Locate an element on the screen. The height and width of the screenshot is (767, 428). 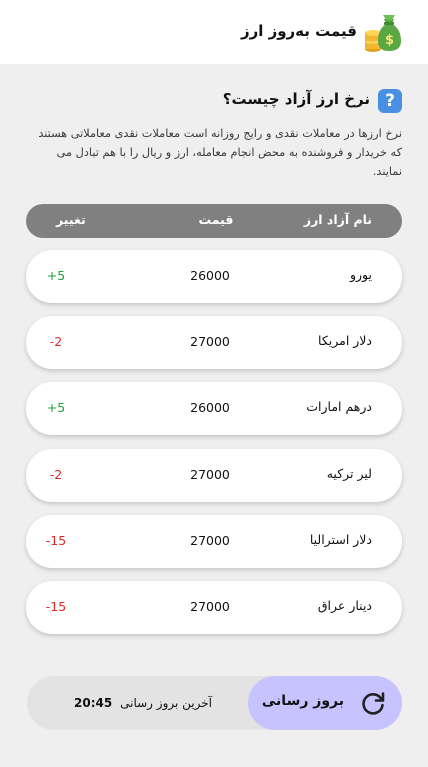
last-update-label: آخرین بروز رسانی is located at coordinates (166, 703).